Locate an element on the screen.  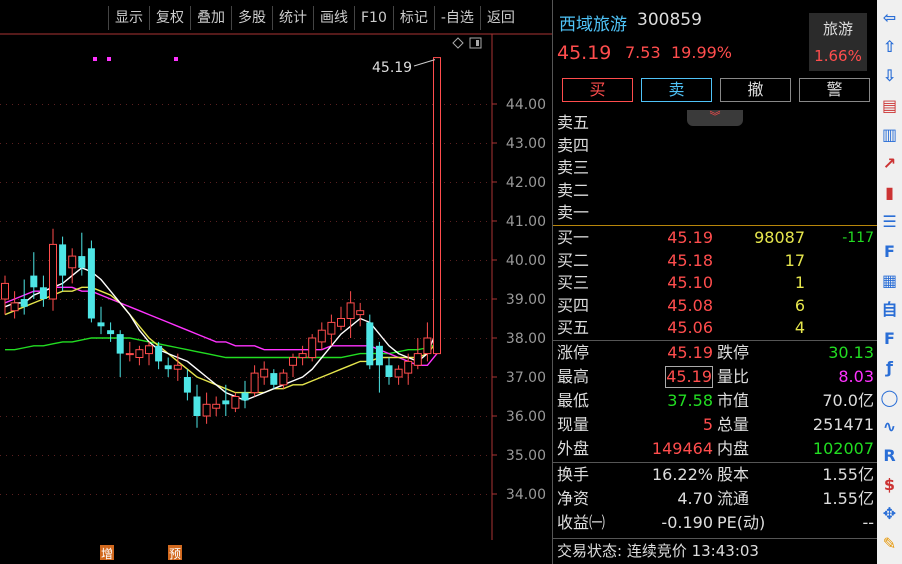
pencil-icon: ✎ is located at coordinates (889, 543).